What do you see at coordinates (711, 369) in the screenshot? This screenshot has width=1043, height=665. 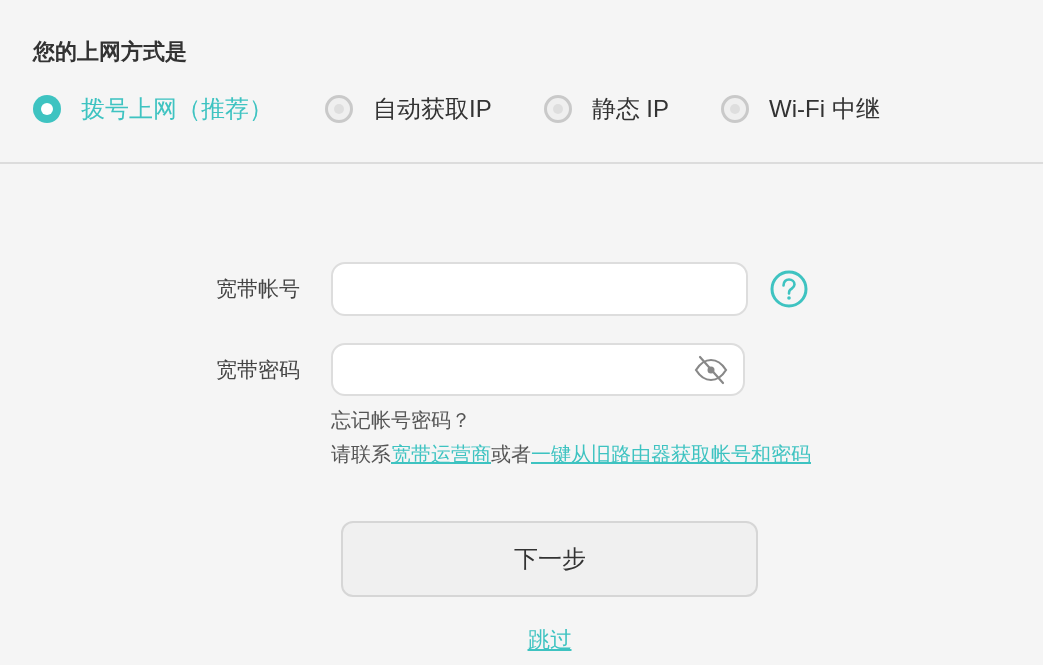 I see `eye-slash-icon` at bounding box center [711, 369].